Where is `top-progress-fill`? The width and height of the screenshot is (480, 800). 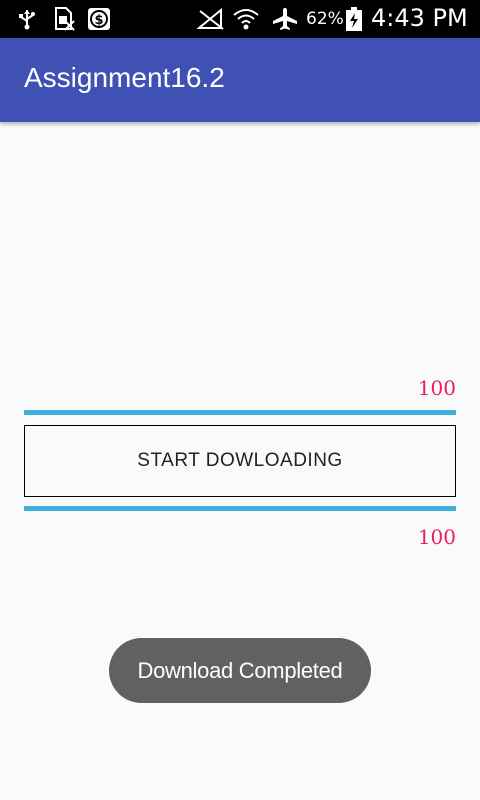
top-progress-fill is located at coordinates (240, 412).